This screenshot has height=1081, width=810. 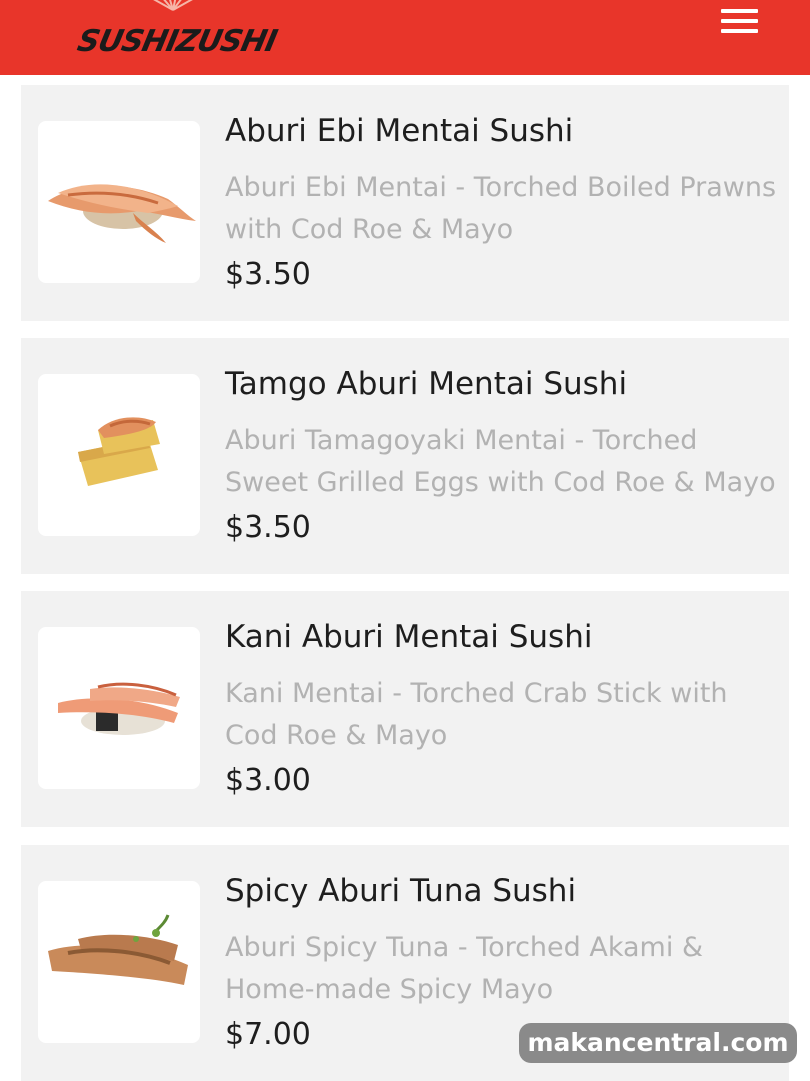 I want to click on hamburger-menu-icon, so click(x=739, y=21).